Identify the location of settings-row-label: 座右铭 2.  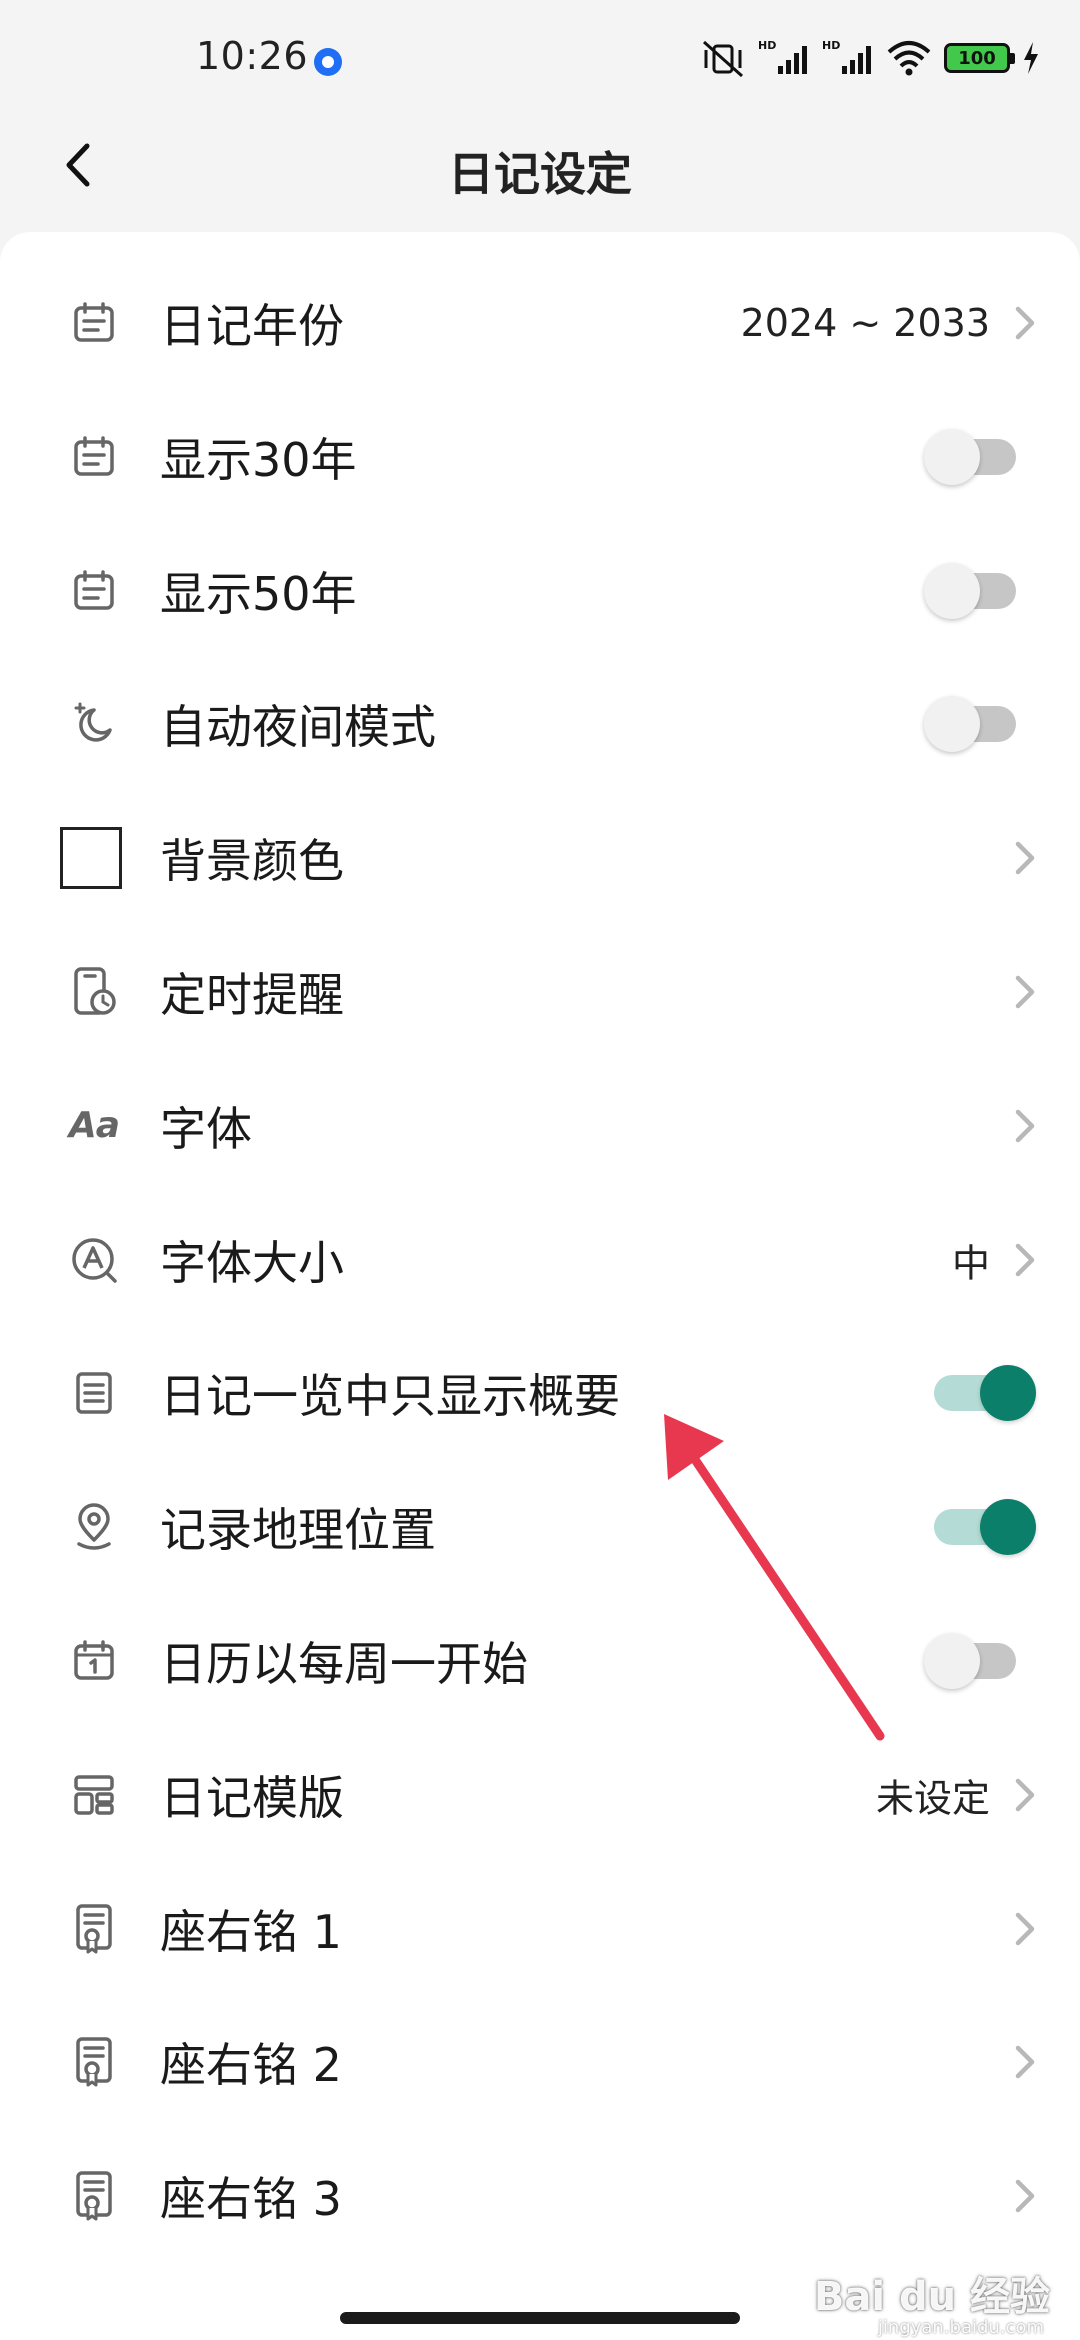
(251, 2065).